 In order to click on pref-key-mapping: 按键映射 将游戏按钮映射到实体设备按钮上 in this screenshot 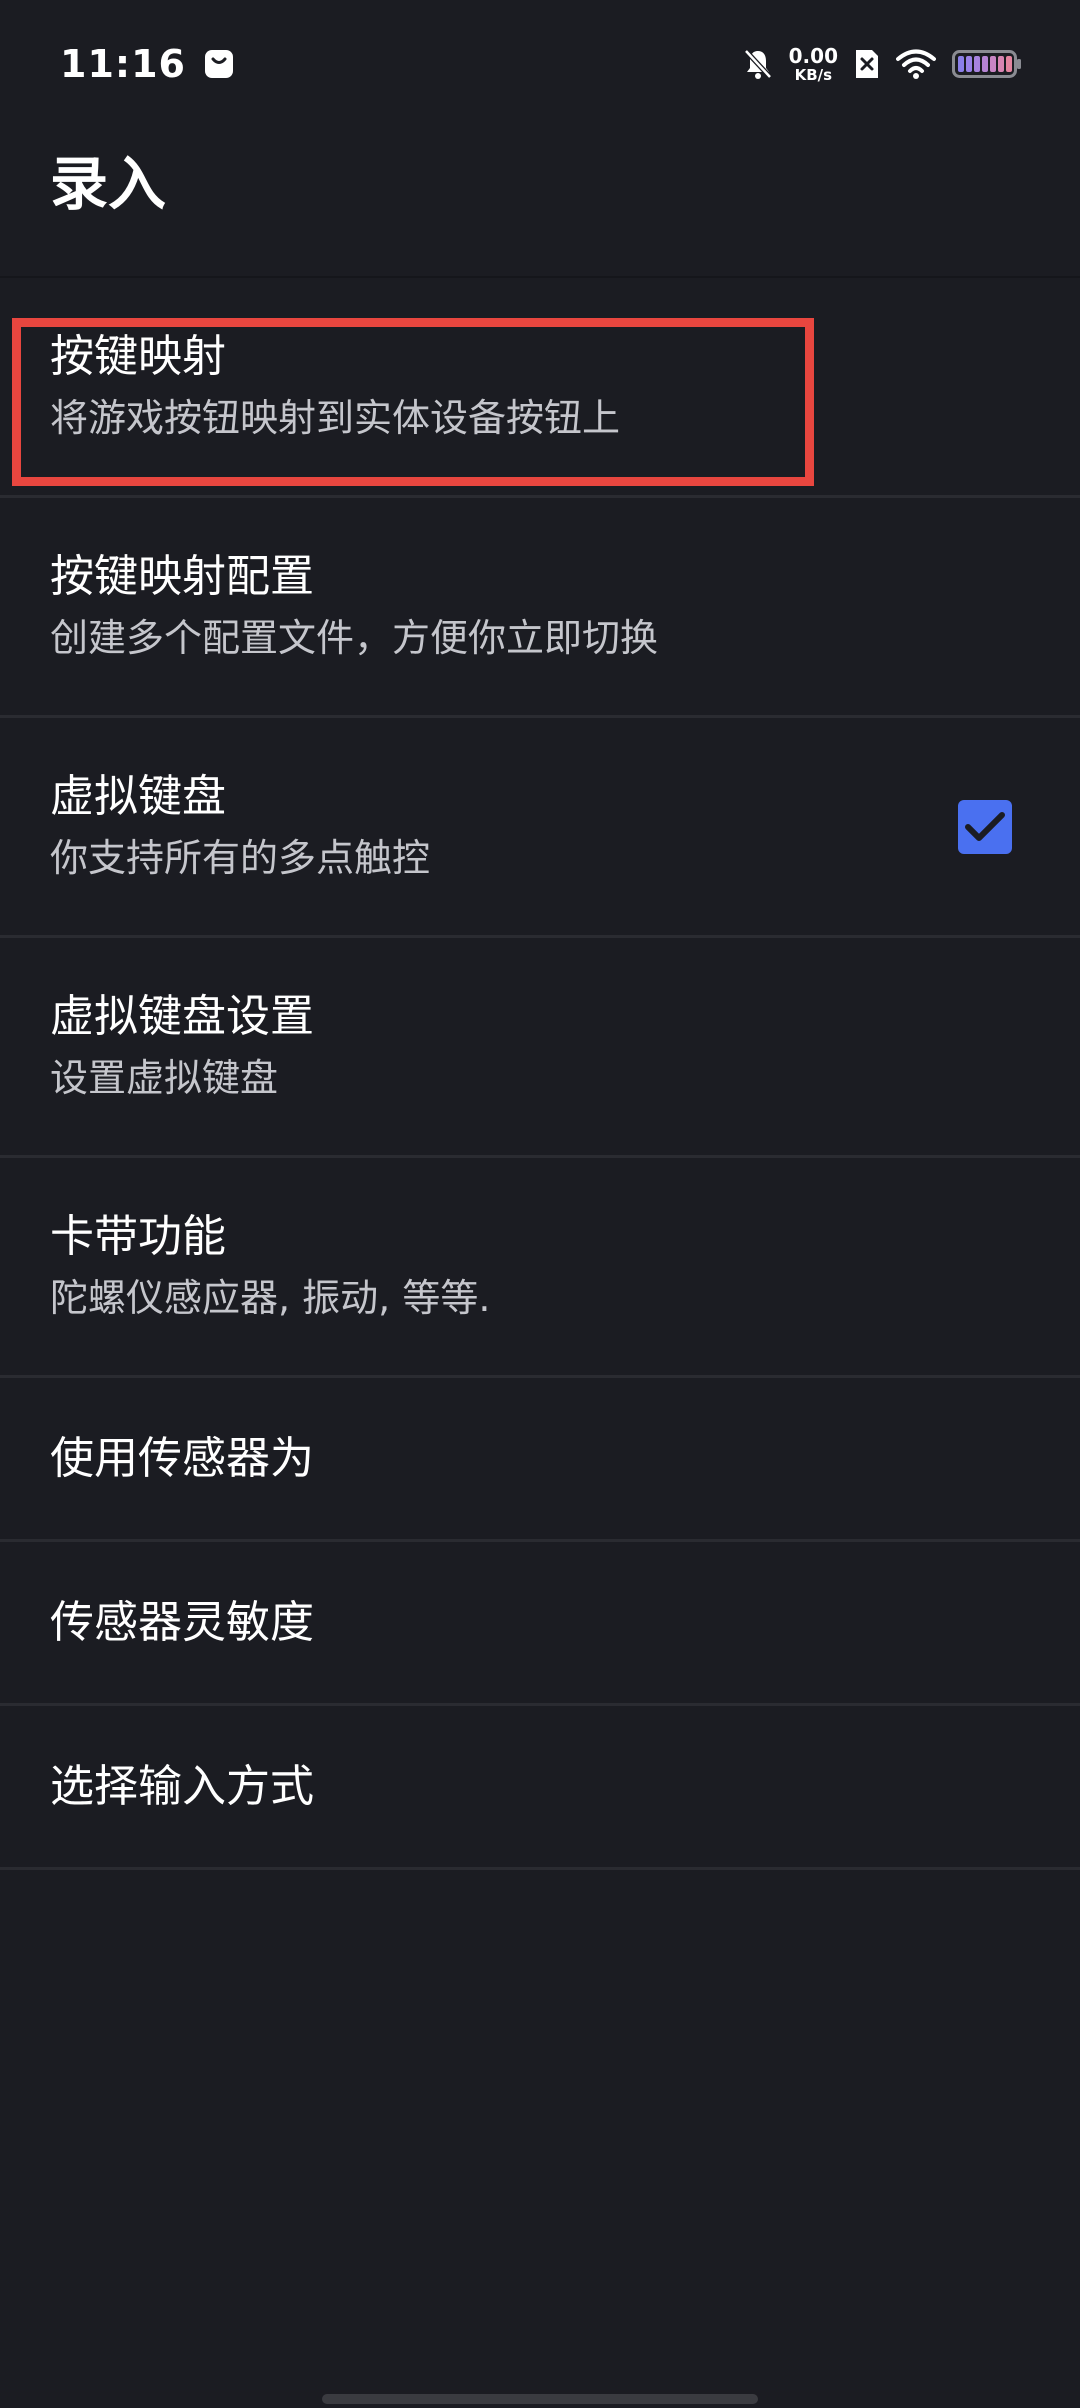, I will do `click(540, 388)`.